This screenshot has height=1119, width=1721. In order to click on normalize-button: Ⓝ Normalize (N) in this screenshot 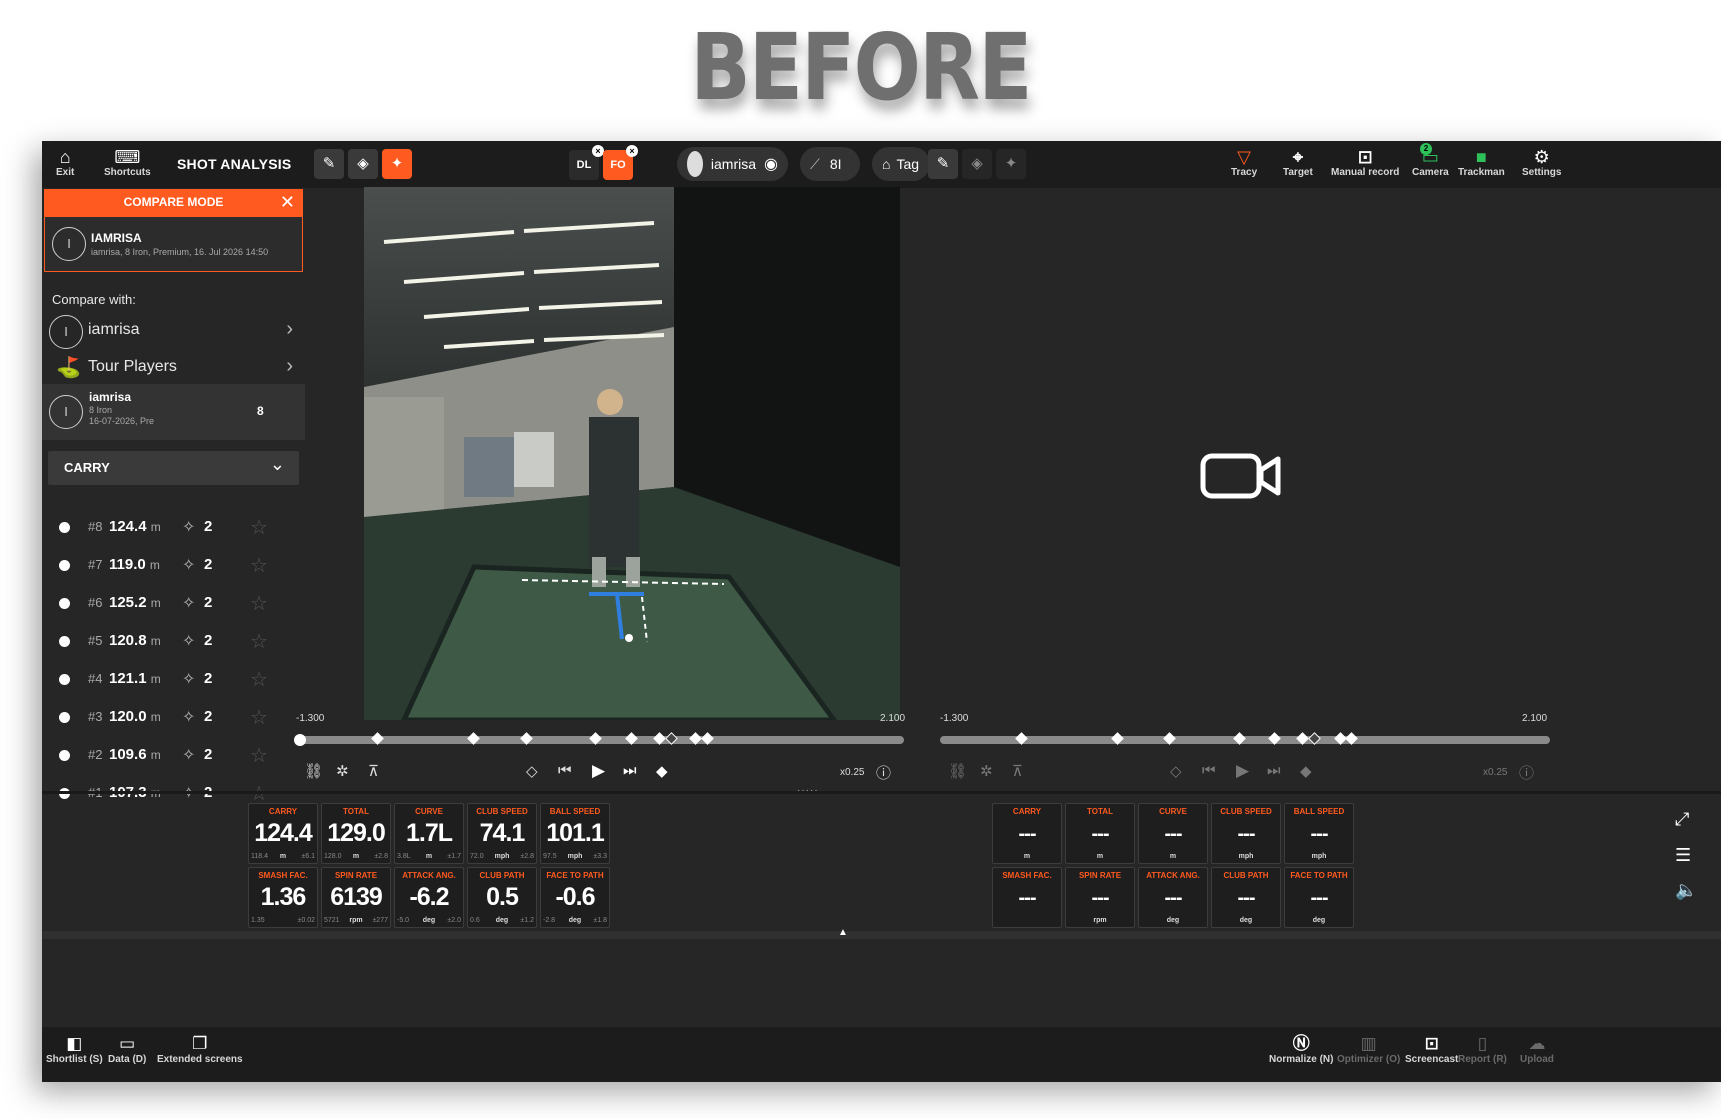, I will do `click(1301, 1049)`.